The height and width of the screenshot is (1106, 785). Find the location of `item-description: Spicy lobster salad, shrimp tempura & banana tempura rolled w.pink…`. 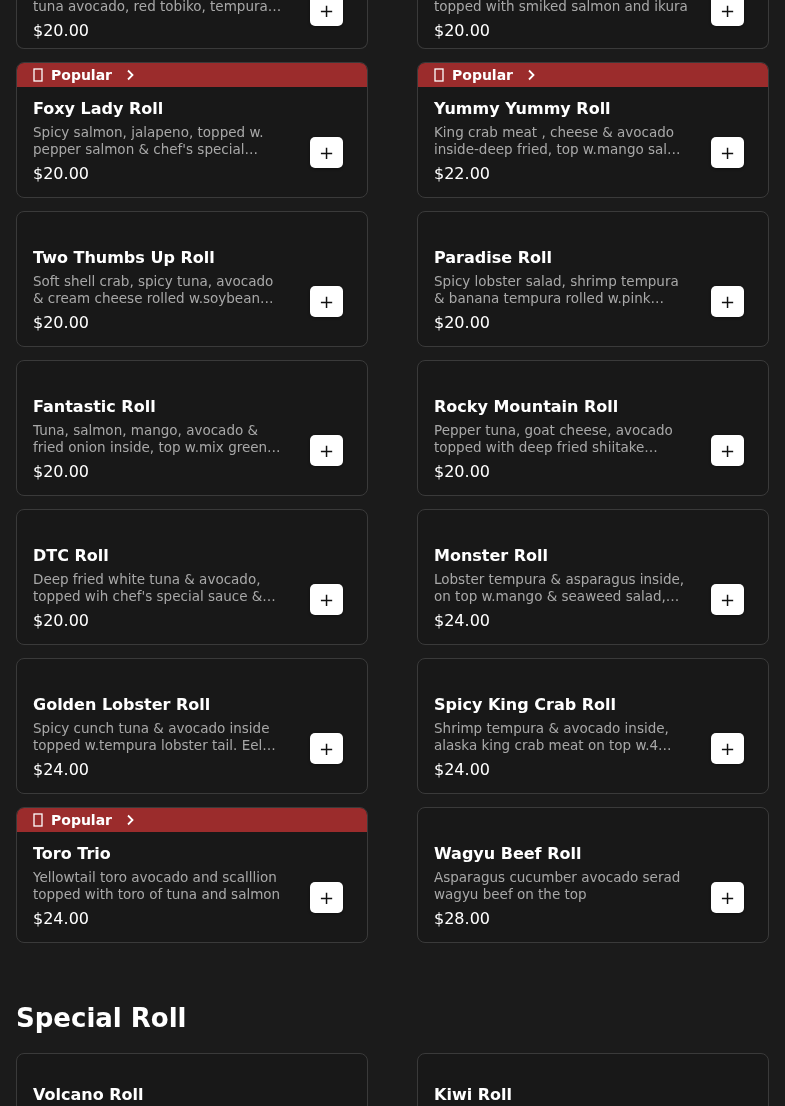

item-description: Spicy lobster salad, shrimp tempura & banana tempura rolled w.pink… is located at coordinates (557, 290).